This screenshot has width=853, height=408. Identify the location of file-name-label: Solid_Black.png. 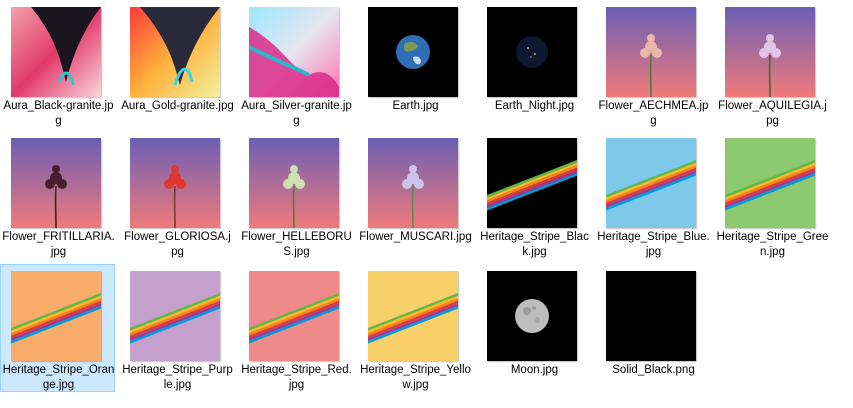
(653, 370).